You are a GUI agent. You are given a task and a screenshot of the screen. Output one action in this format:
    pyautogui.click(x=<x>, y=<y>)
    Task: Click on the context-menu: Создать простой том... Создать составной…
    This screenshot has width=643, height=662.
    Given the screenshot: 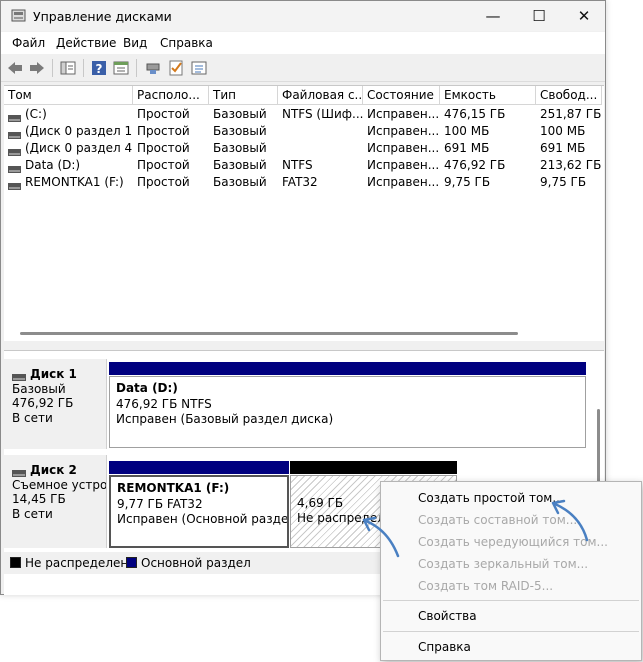 What is the action you would take?
    pyautogui.click(x=511, y=571)
    